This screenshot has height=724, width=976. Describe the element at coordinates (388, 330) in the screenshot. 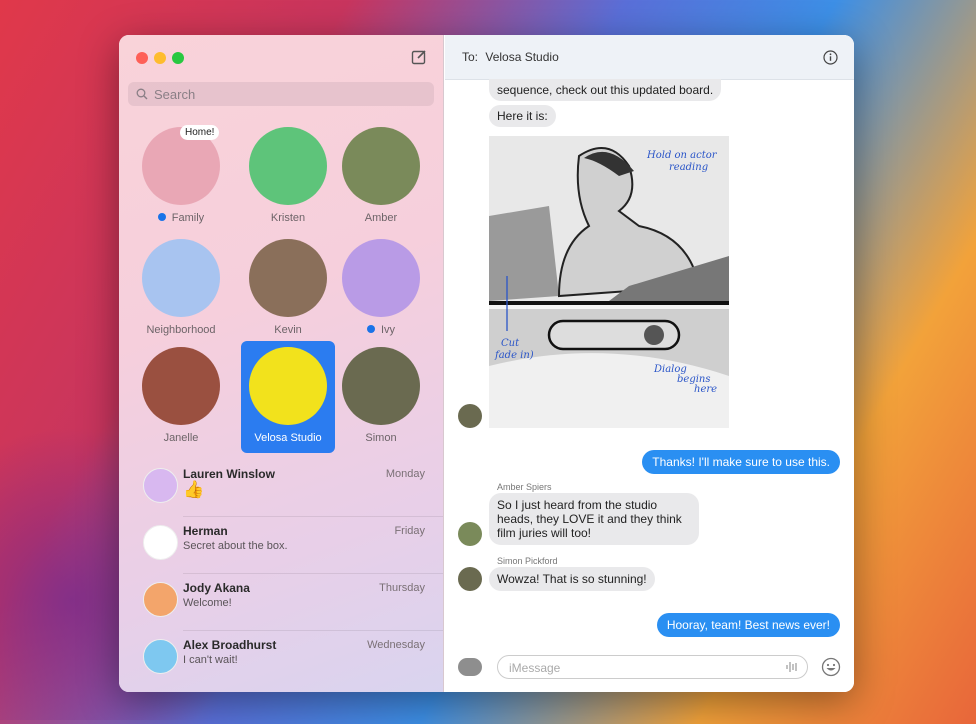

I see `pinned-name: Ivy` at that location.